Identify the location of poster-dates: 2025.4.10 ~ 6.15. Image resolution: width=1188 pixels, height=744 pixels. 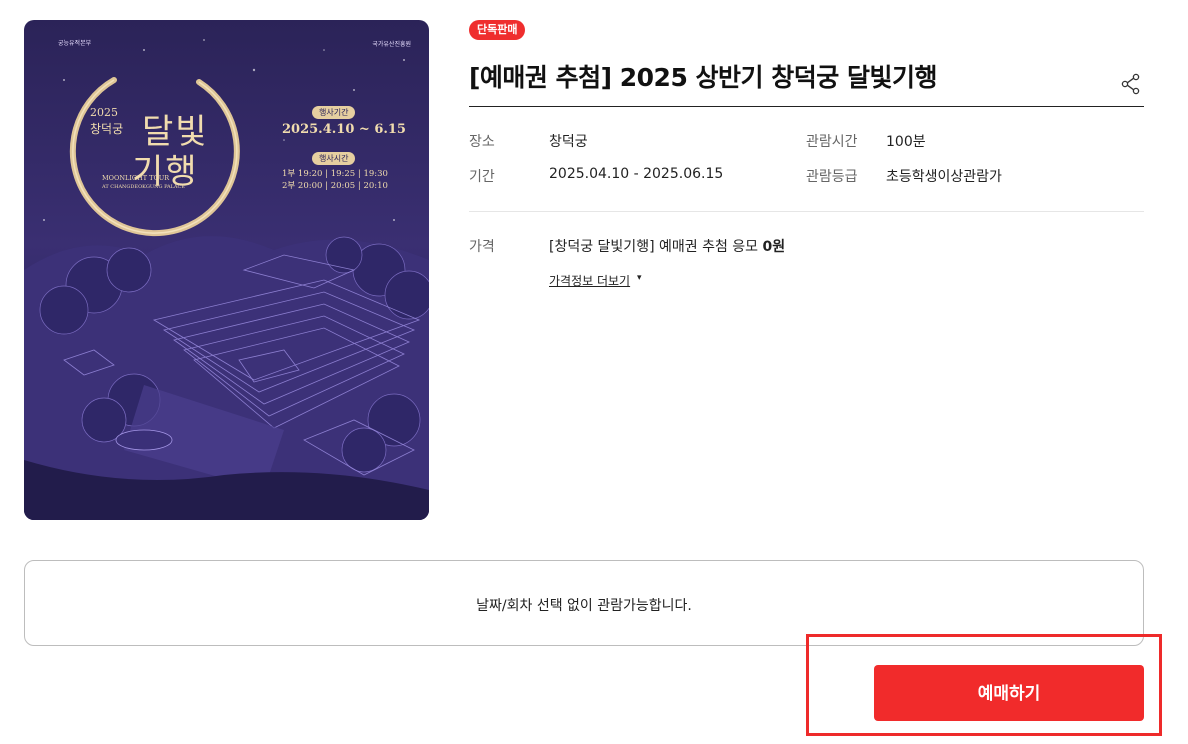
(344, 129).